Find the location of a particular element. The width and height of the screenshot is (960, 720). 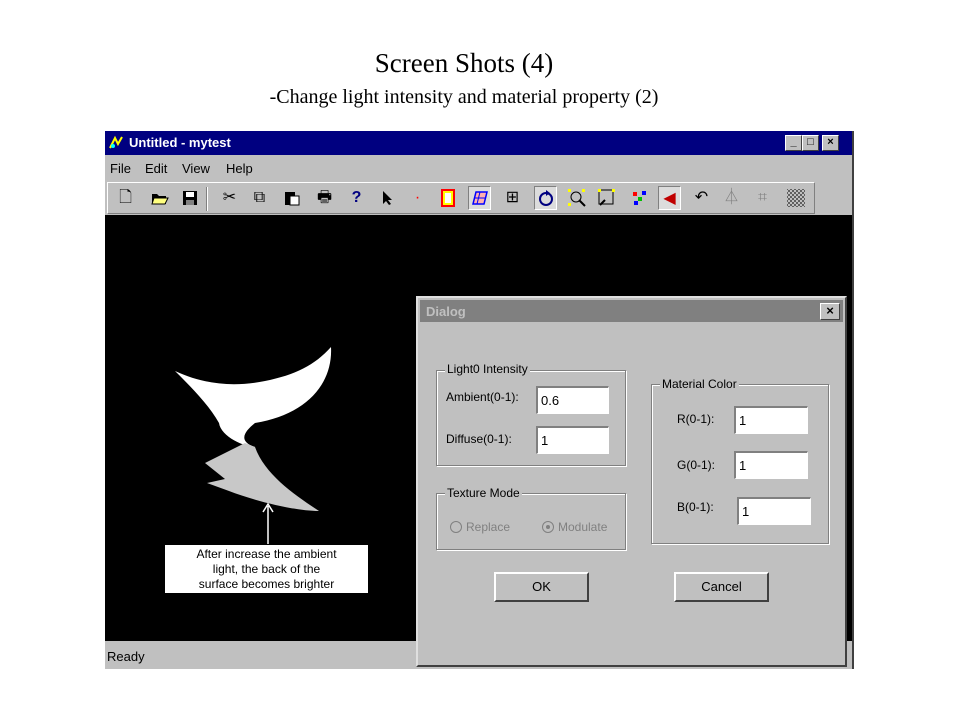

dialog-titlebar: Dialog × is located at coordinates (631, 311).